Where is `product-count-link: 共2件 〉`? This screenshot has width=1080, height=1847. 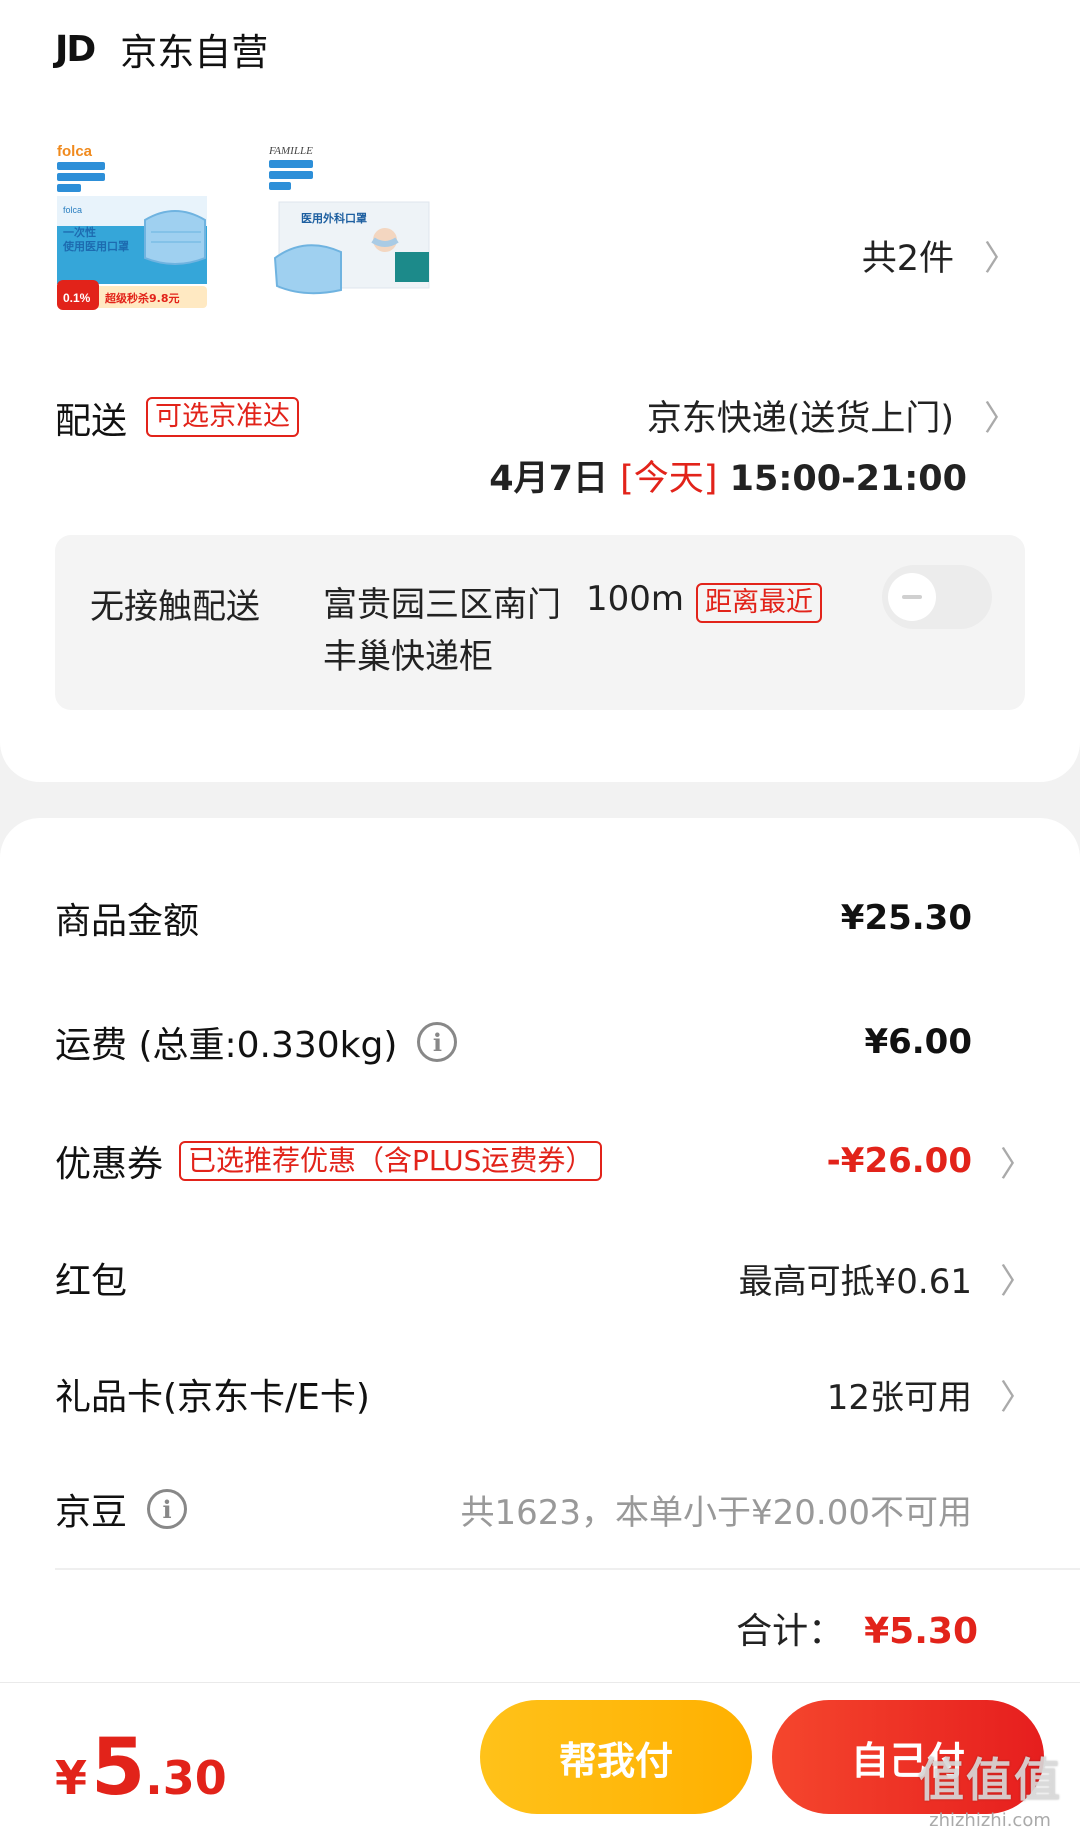 product-count-link: 共2件 〉 is located at coordinates (940, 255).